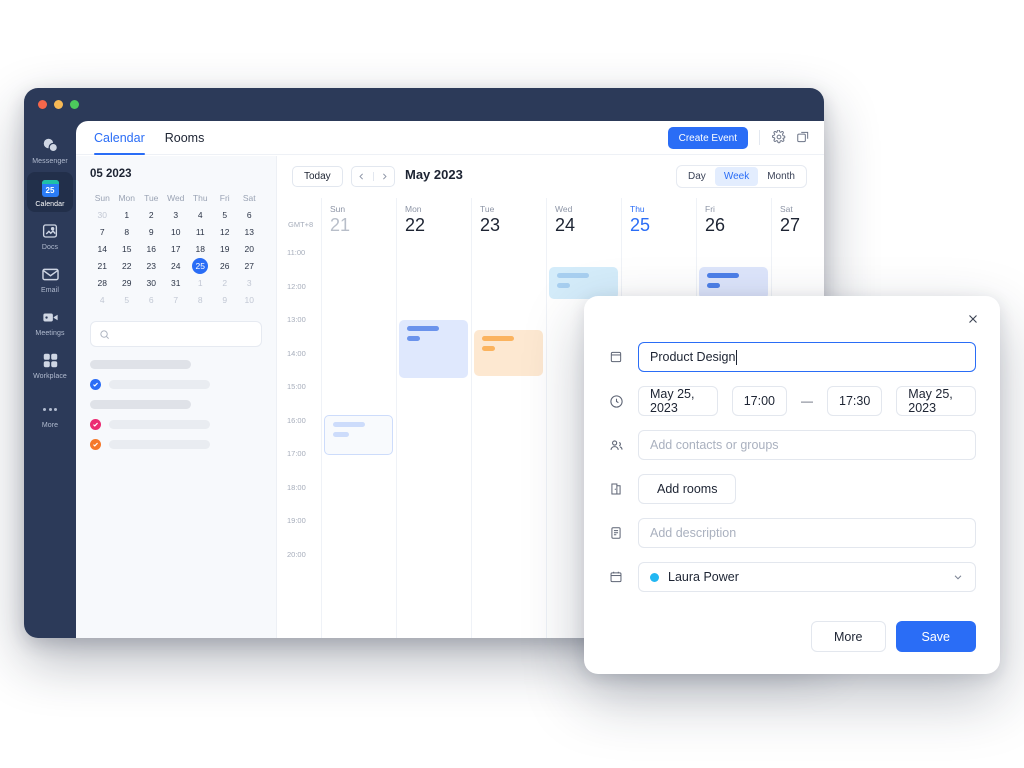  Describe the element at coordinates (714, 445) in the screenshot. I see `contacts-placeholder: Add contacts or groups` at that location.